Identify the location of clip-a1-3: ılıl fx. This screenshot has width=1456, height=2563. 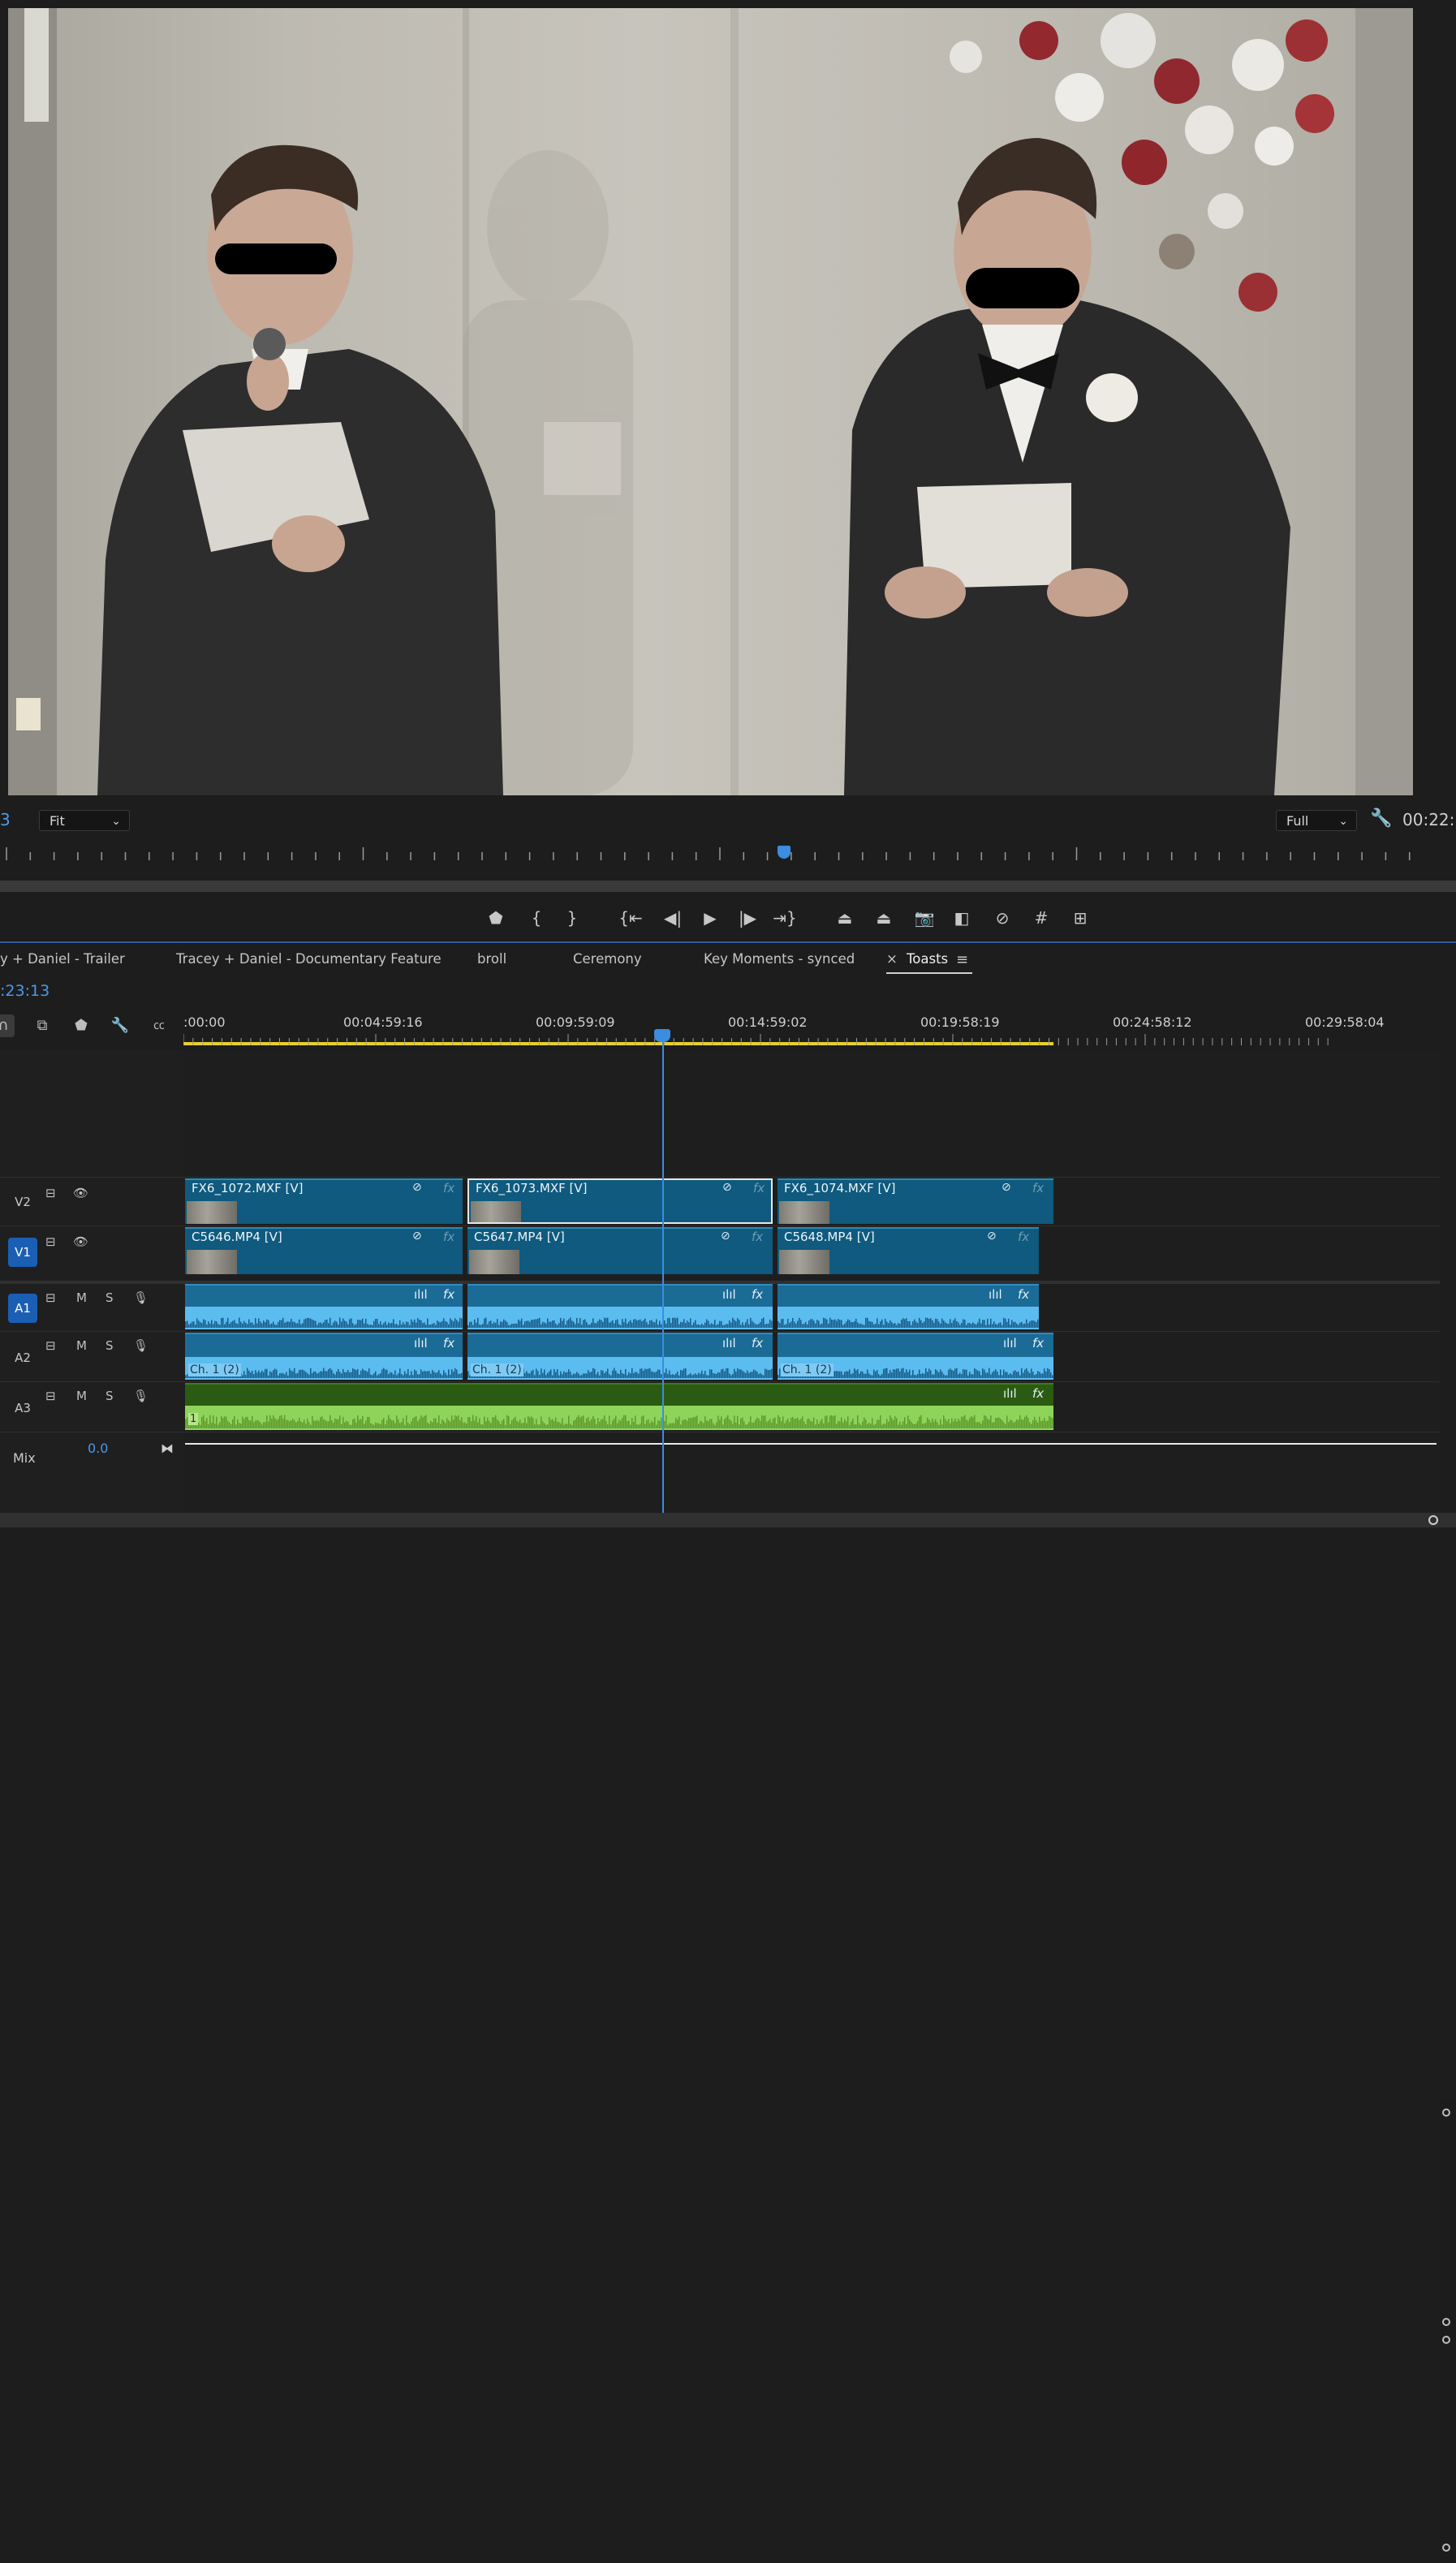
(909, 1306).